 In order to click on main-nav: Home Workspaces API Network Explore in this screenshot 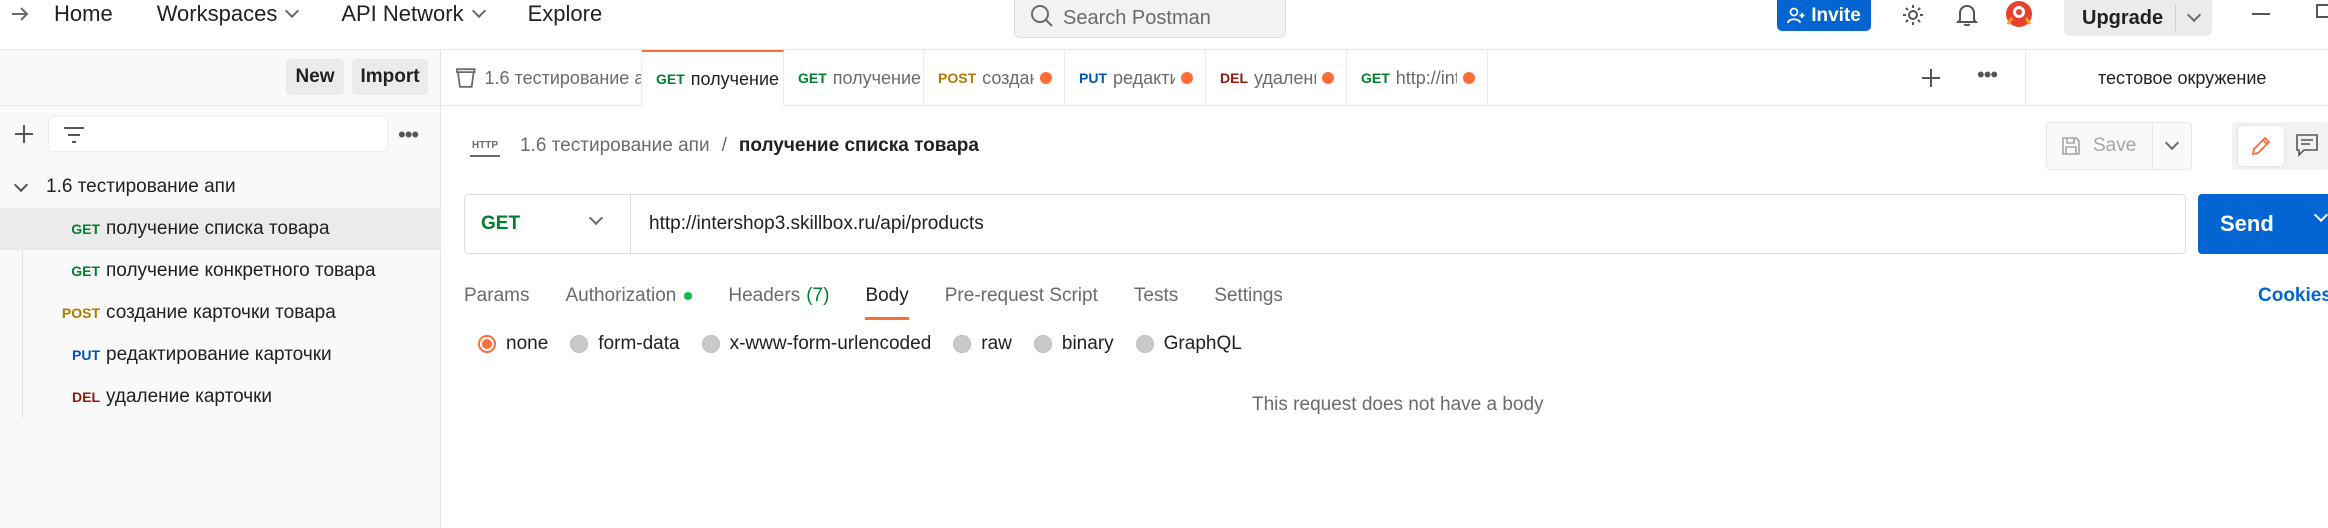, I will do `click(328, 14)`.